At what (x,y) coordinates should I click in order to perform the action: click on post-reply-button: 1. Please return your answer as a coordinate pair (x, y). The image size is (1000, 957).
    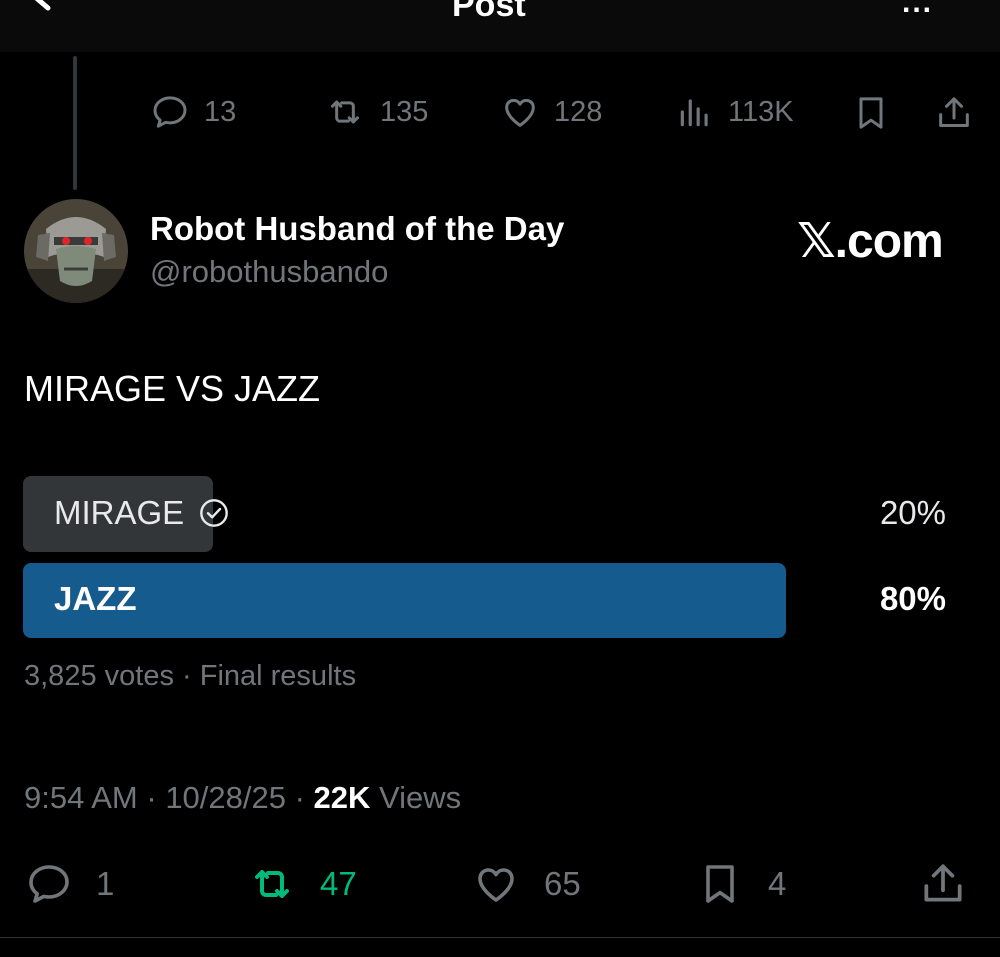
    Looking at the image, I should click on (69, 884).